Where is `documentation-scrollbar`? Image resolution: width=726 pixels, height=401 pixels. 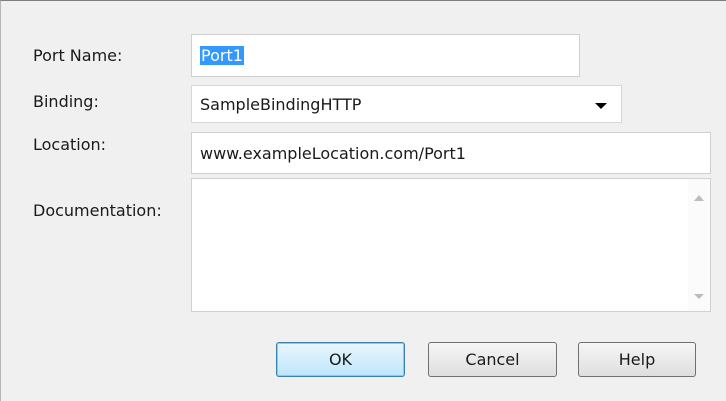
documentation-scrollbar is located at coordinates (699, 245).